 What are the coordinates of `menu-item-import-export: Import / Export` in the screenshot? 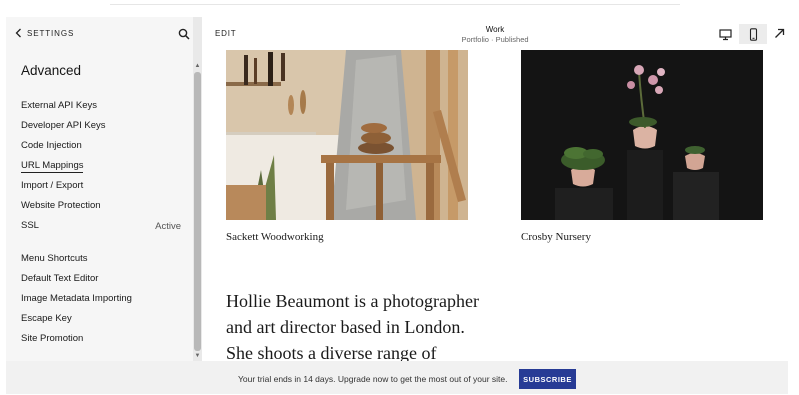 It's located at (101, 186).